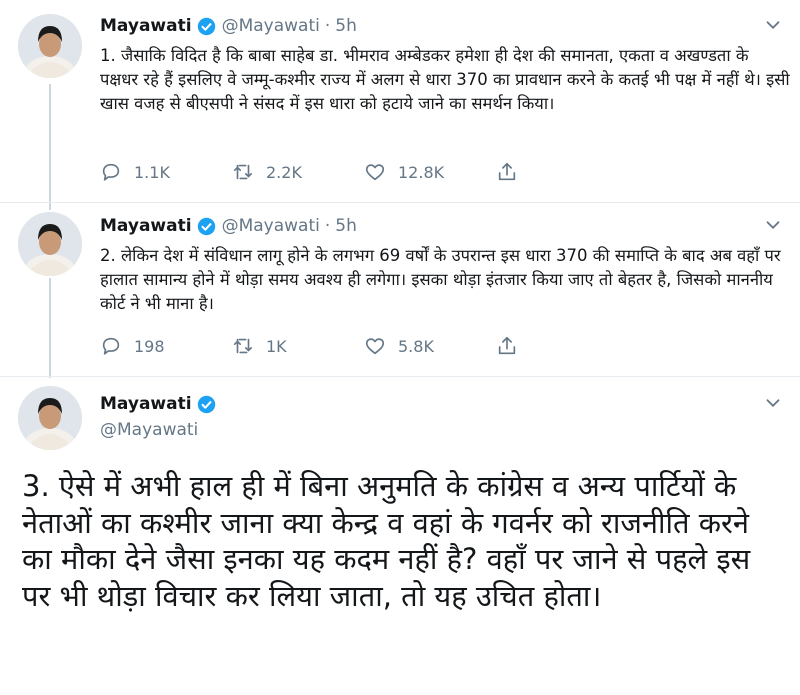 This screenshot has height=695, width=800. I want to click on like-button: 12.8K, so click(430, 172).